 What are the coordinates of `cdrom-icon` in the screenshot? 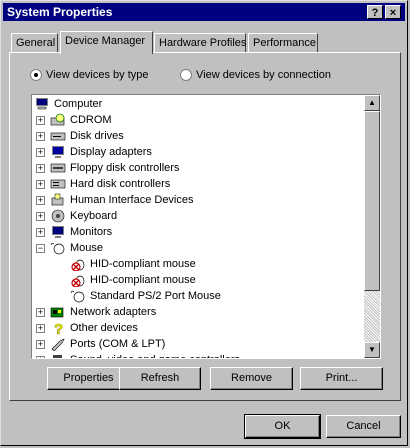 It's located at (57, 119).